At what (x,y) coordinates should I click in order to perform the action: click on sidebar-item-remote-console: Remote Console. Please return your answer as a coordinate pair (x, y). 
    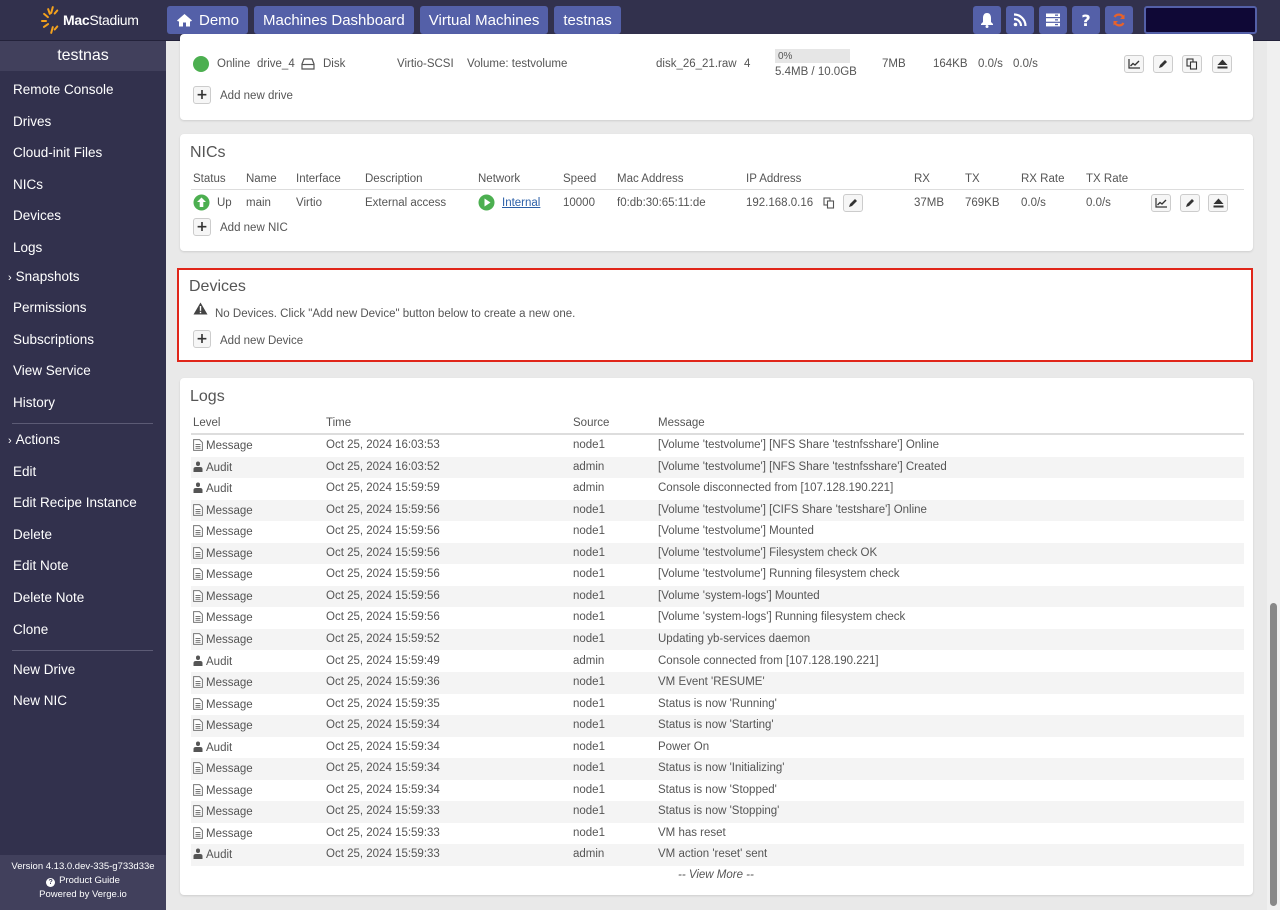
    Looking at the image, I should click on (63, 89).